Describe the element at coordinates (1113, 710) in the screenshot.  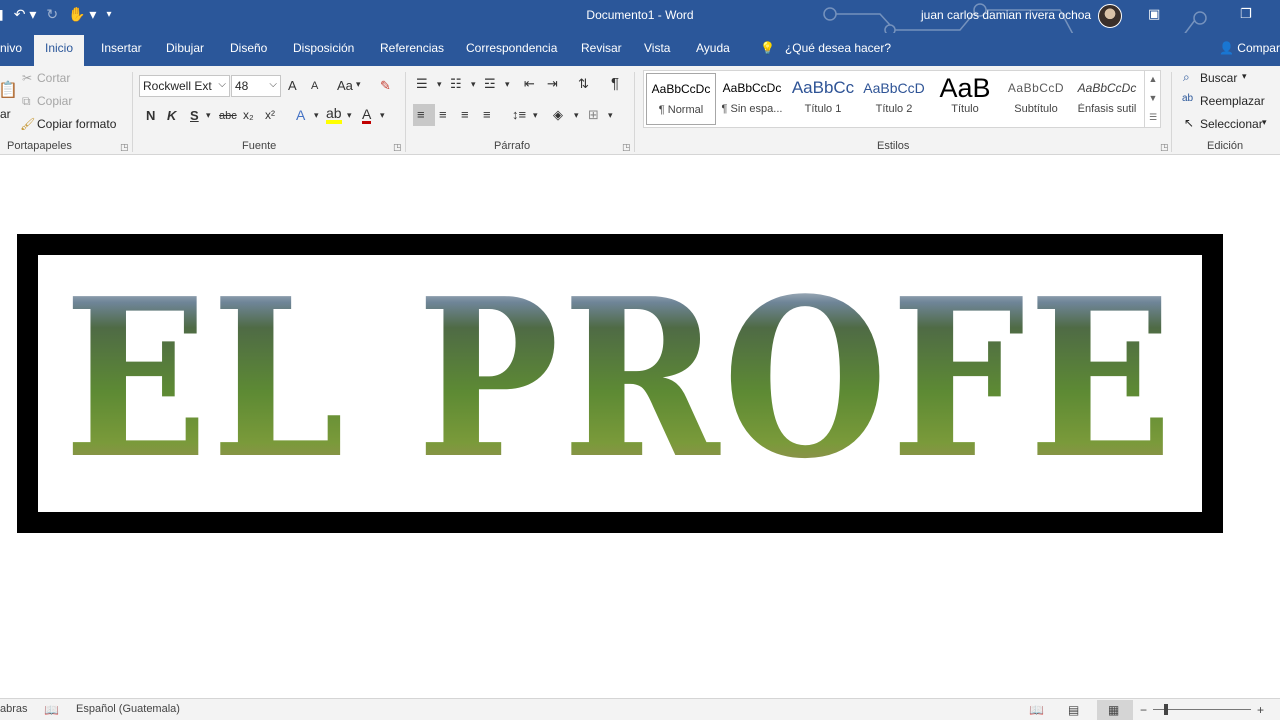
I see `web-layout-icon: ▦` at that location.